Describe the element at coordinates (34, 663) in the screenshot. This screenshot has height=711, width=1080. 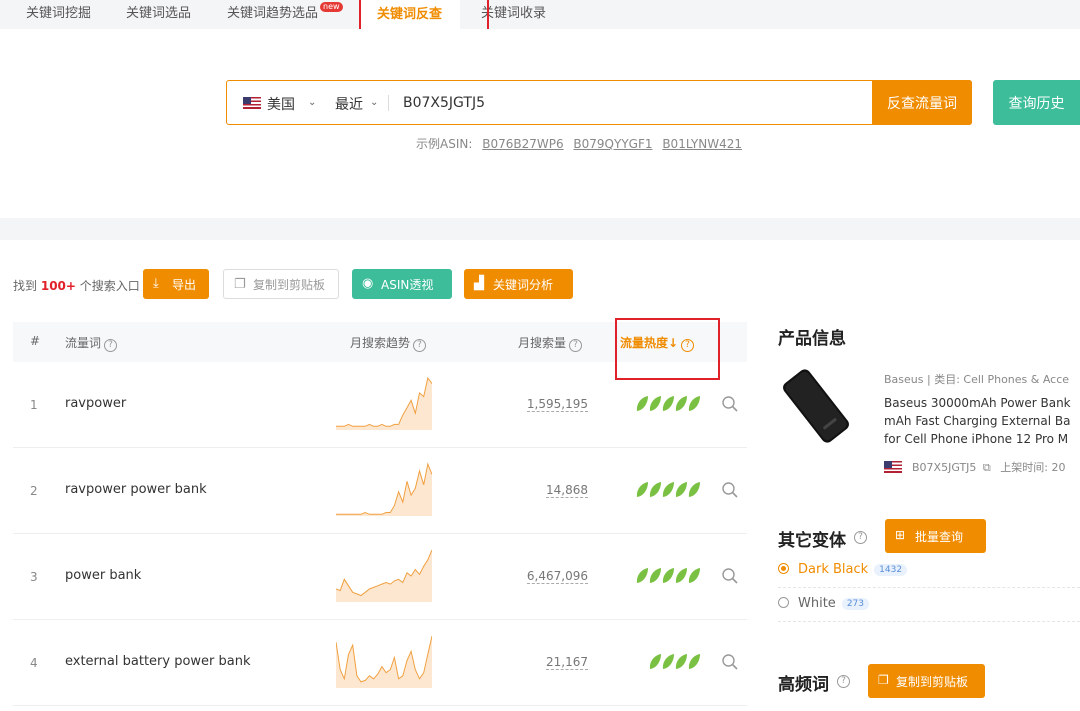
I see `row-index: 4` at that location.